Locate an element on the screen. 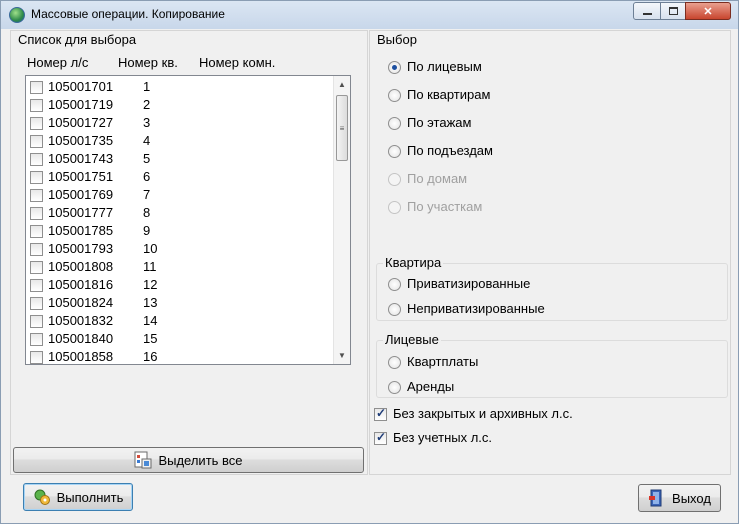  account-number: 105001816 is located at coordinates (81, 284).